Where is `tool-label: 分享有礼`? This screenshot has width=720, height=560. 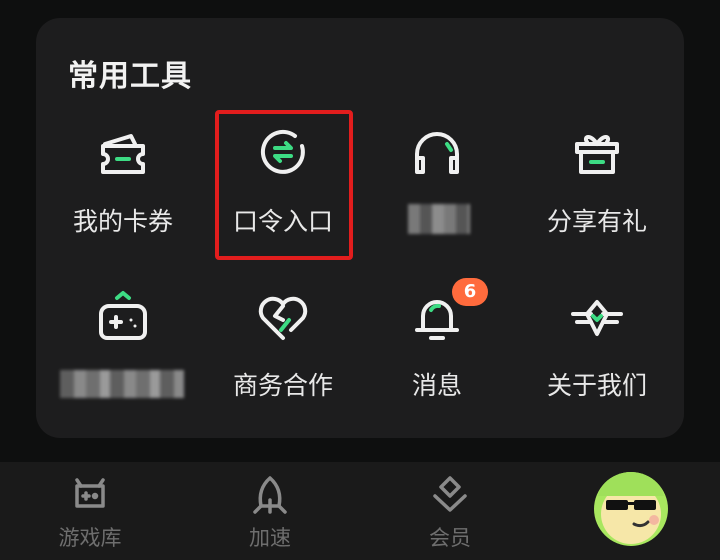
tool-label: 分享有礼 is located at coordinates (596, 221).